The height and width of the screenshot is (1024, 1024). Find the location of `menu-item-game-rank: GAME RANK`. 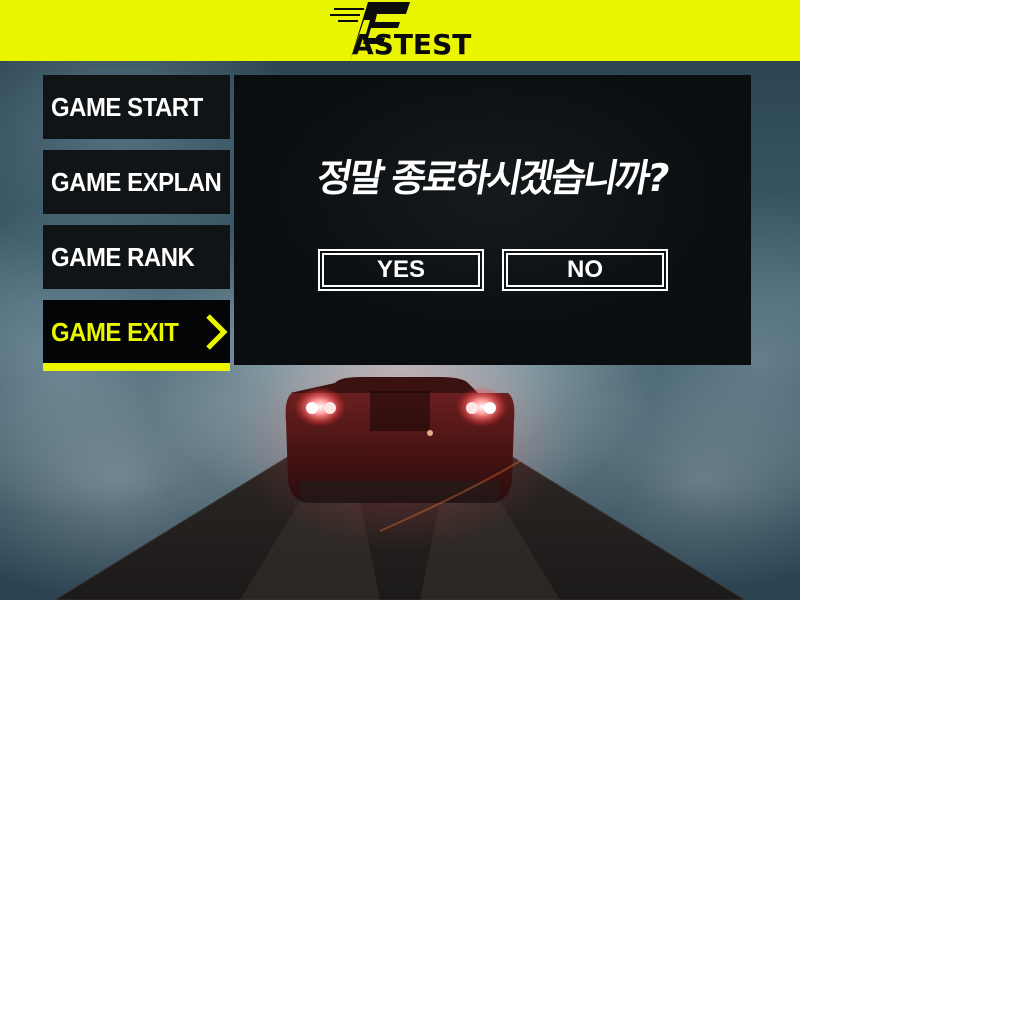

menu-item-game-rank: GAME RANK is located at coordinates (136, 257).